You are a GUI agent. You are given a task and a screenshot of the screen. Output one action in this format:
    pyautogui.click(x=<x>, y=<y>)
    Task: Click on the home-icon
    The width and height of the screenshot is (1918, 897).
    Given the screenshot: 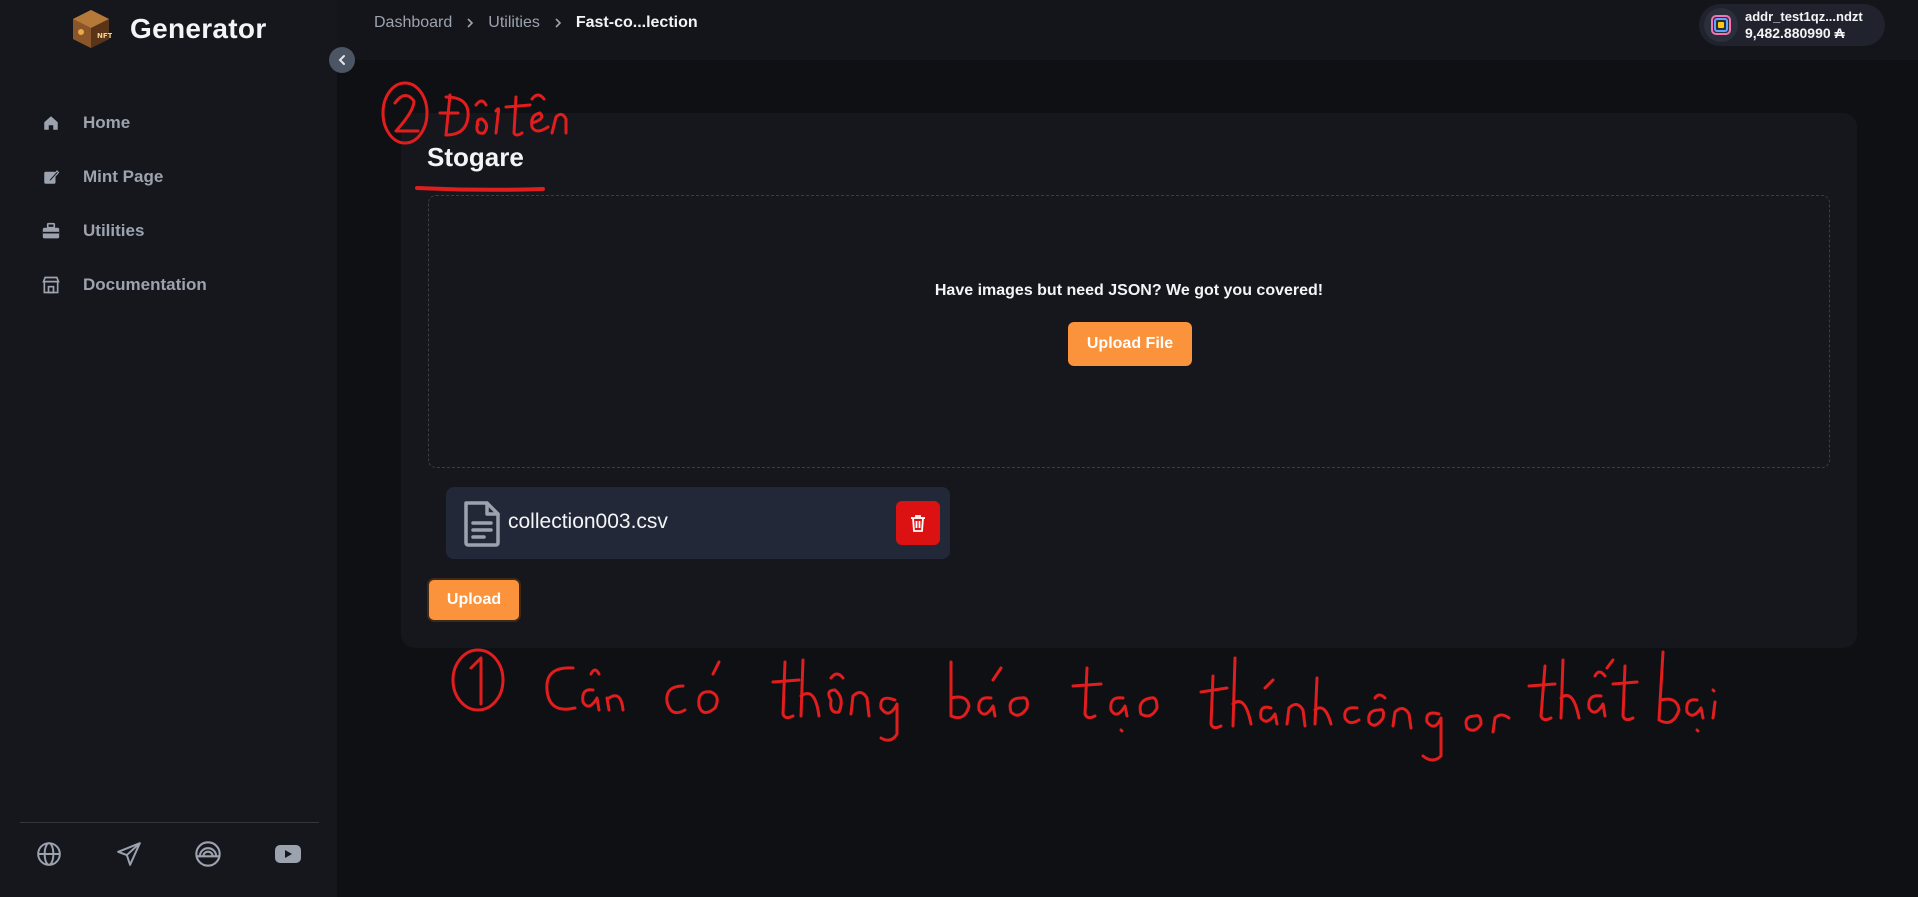 What is the action you would take?
    pyautogui.click(x=51, y=123)
    